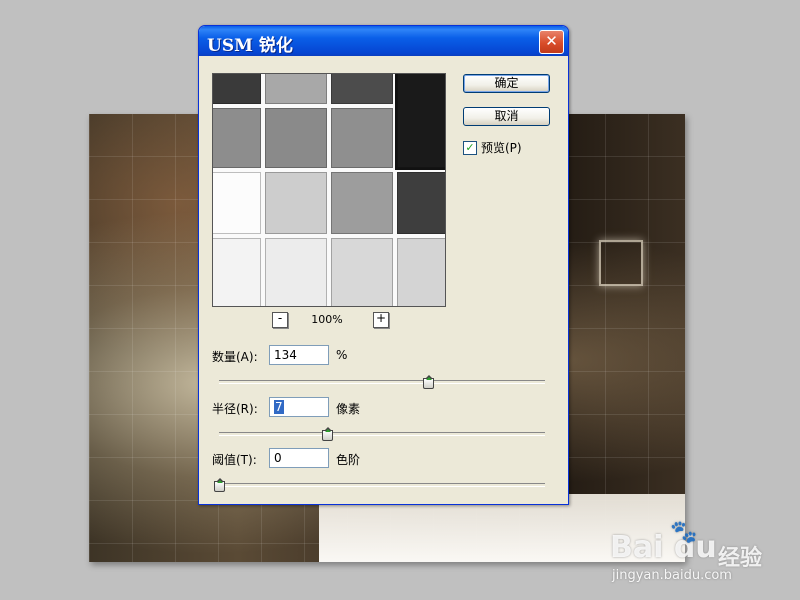 This screenshot has width=800, height=600. I want to click on watermark-logo: Bai du, so click(663, 547).